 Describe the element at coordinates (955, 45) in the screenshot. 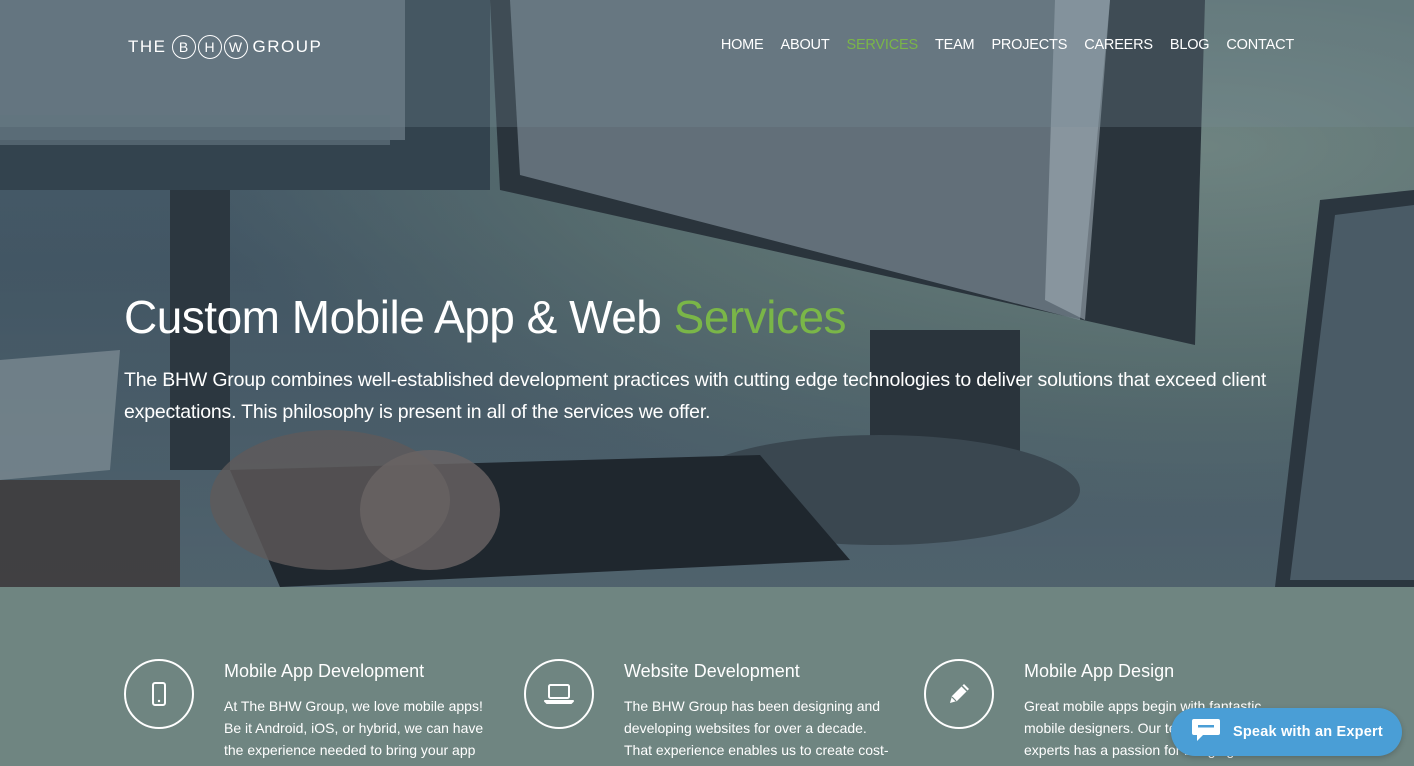

I see `nav-team: TEAM` at that location.